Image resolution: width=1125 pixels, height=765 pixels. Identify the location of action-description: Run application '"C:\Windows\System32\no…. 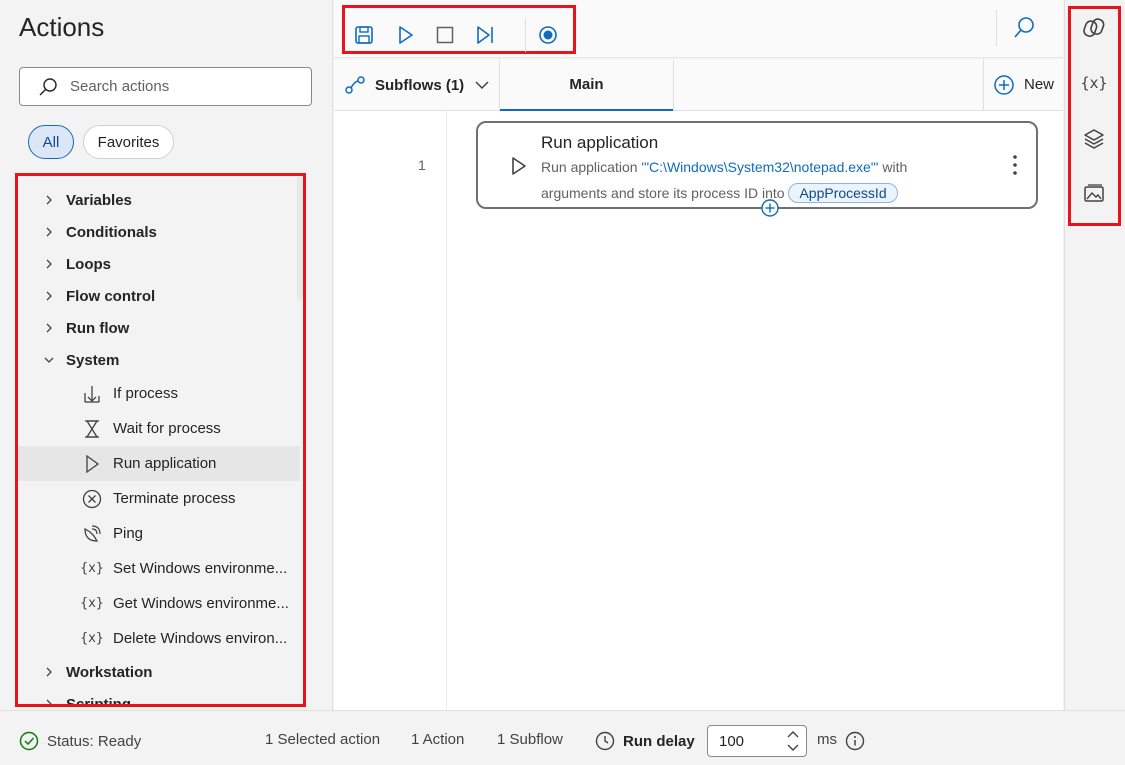
(751, 180).